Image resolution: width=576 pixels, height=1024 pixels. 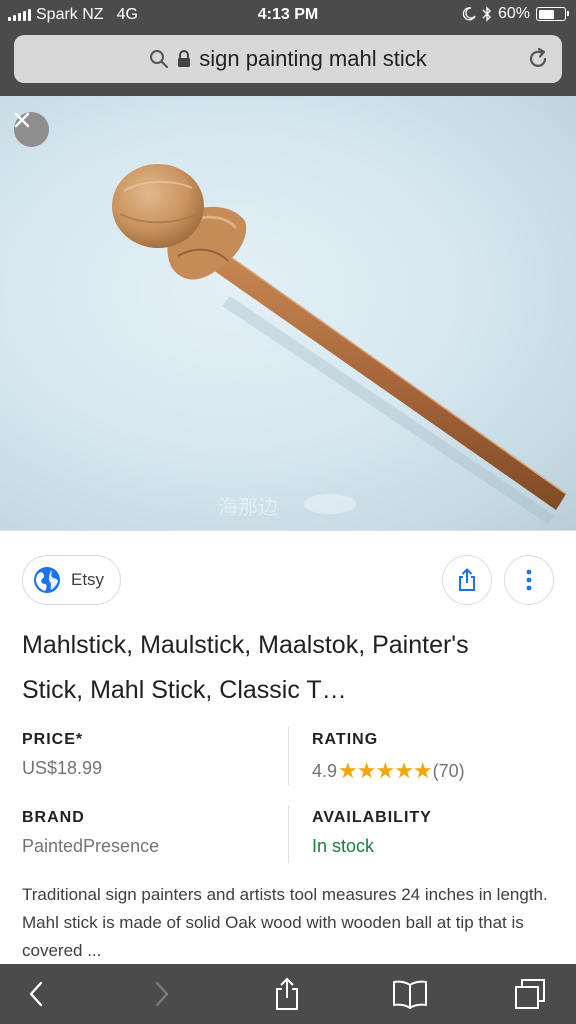 I want to click on close-icon, so click(x=22, y=120).